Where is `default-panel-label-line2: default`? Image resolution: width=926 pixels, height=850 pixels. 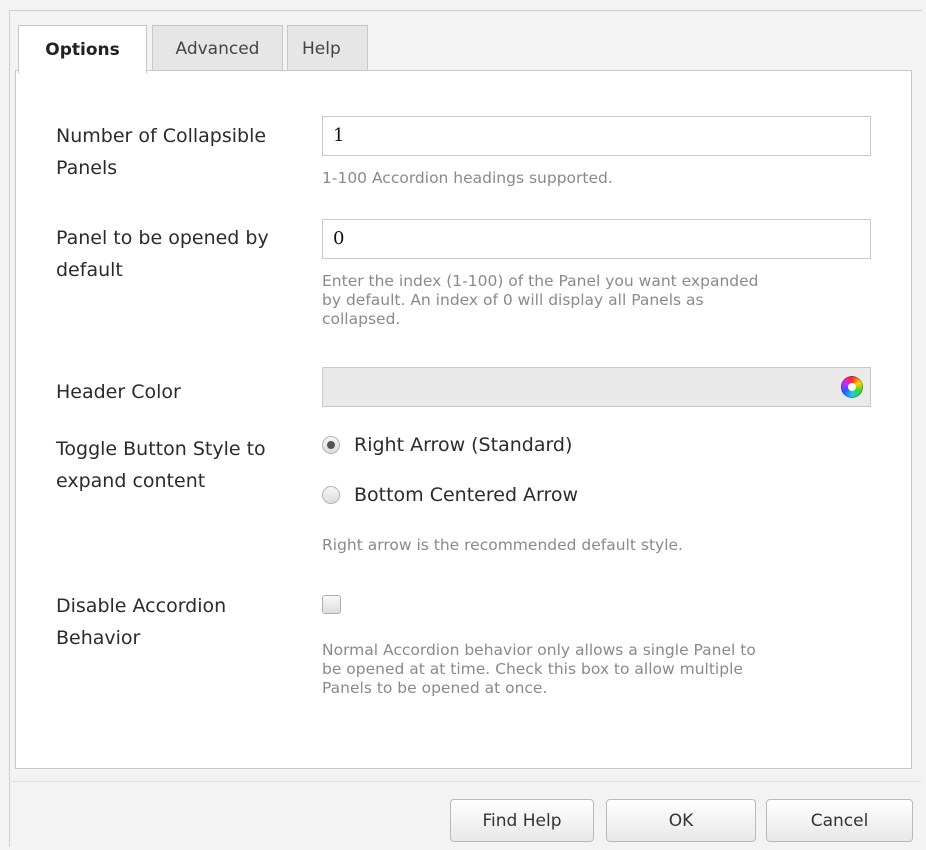 default-panel-label-line2: default is located at coordinates (89, 270).